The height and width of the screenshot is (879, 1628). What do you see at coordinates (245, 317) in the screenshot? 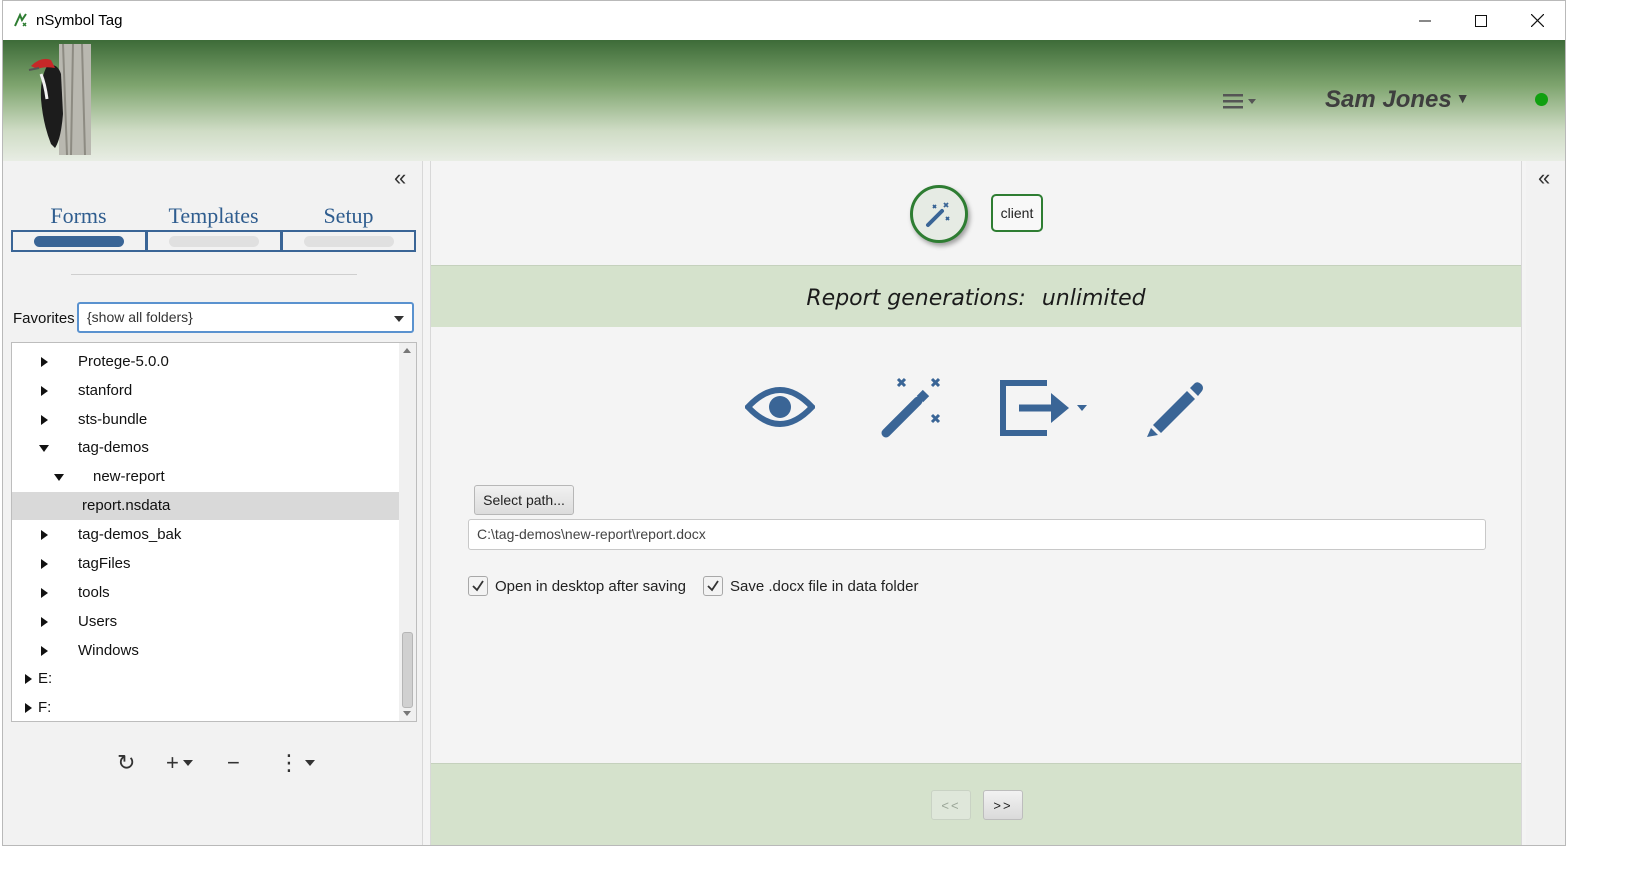
I see `favorites-select: {show all folders}` at bounding box center [245, 317].